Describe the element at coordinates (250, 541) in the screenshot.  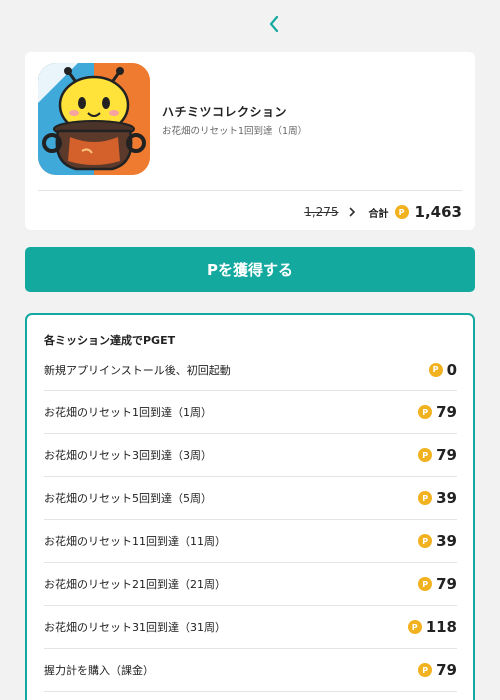
I see `mission-item: お花畑のリセット11回到達（11周） P 39` at that location.